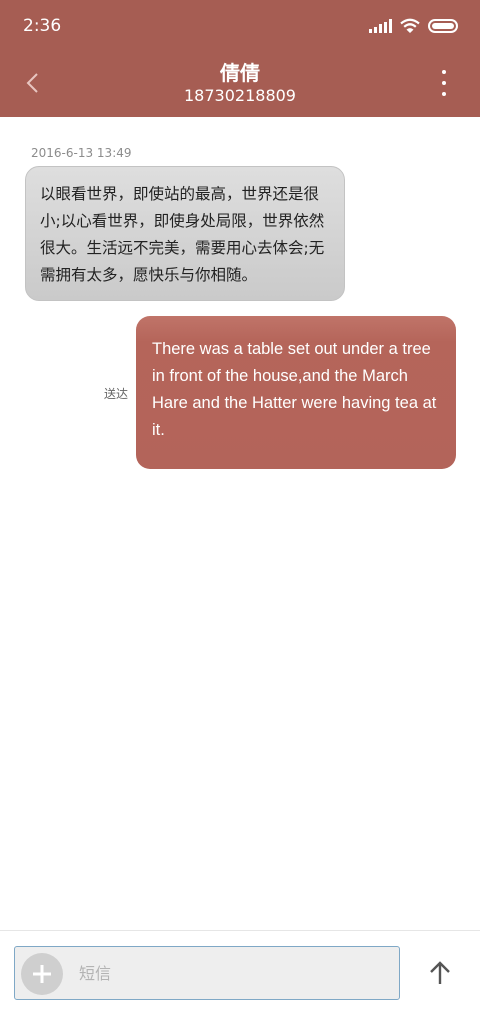 The image size is (480, 1013). I want to click on status-time: 2:36, so click(42, 26).